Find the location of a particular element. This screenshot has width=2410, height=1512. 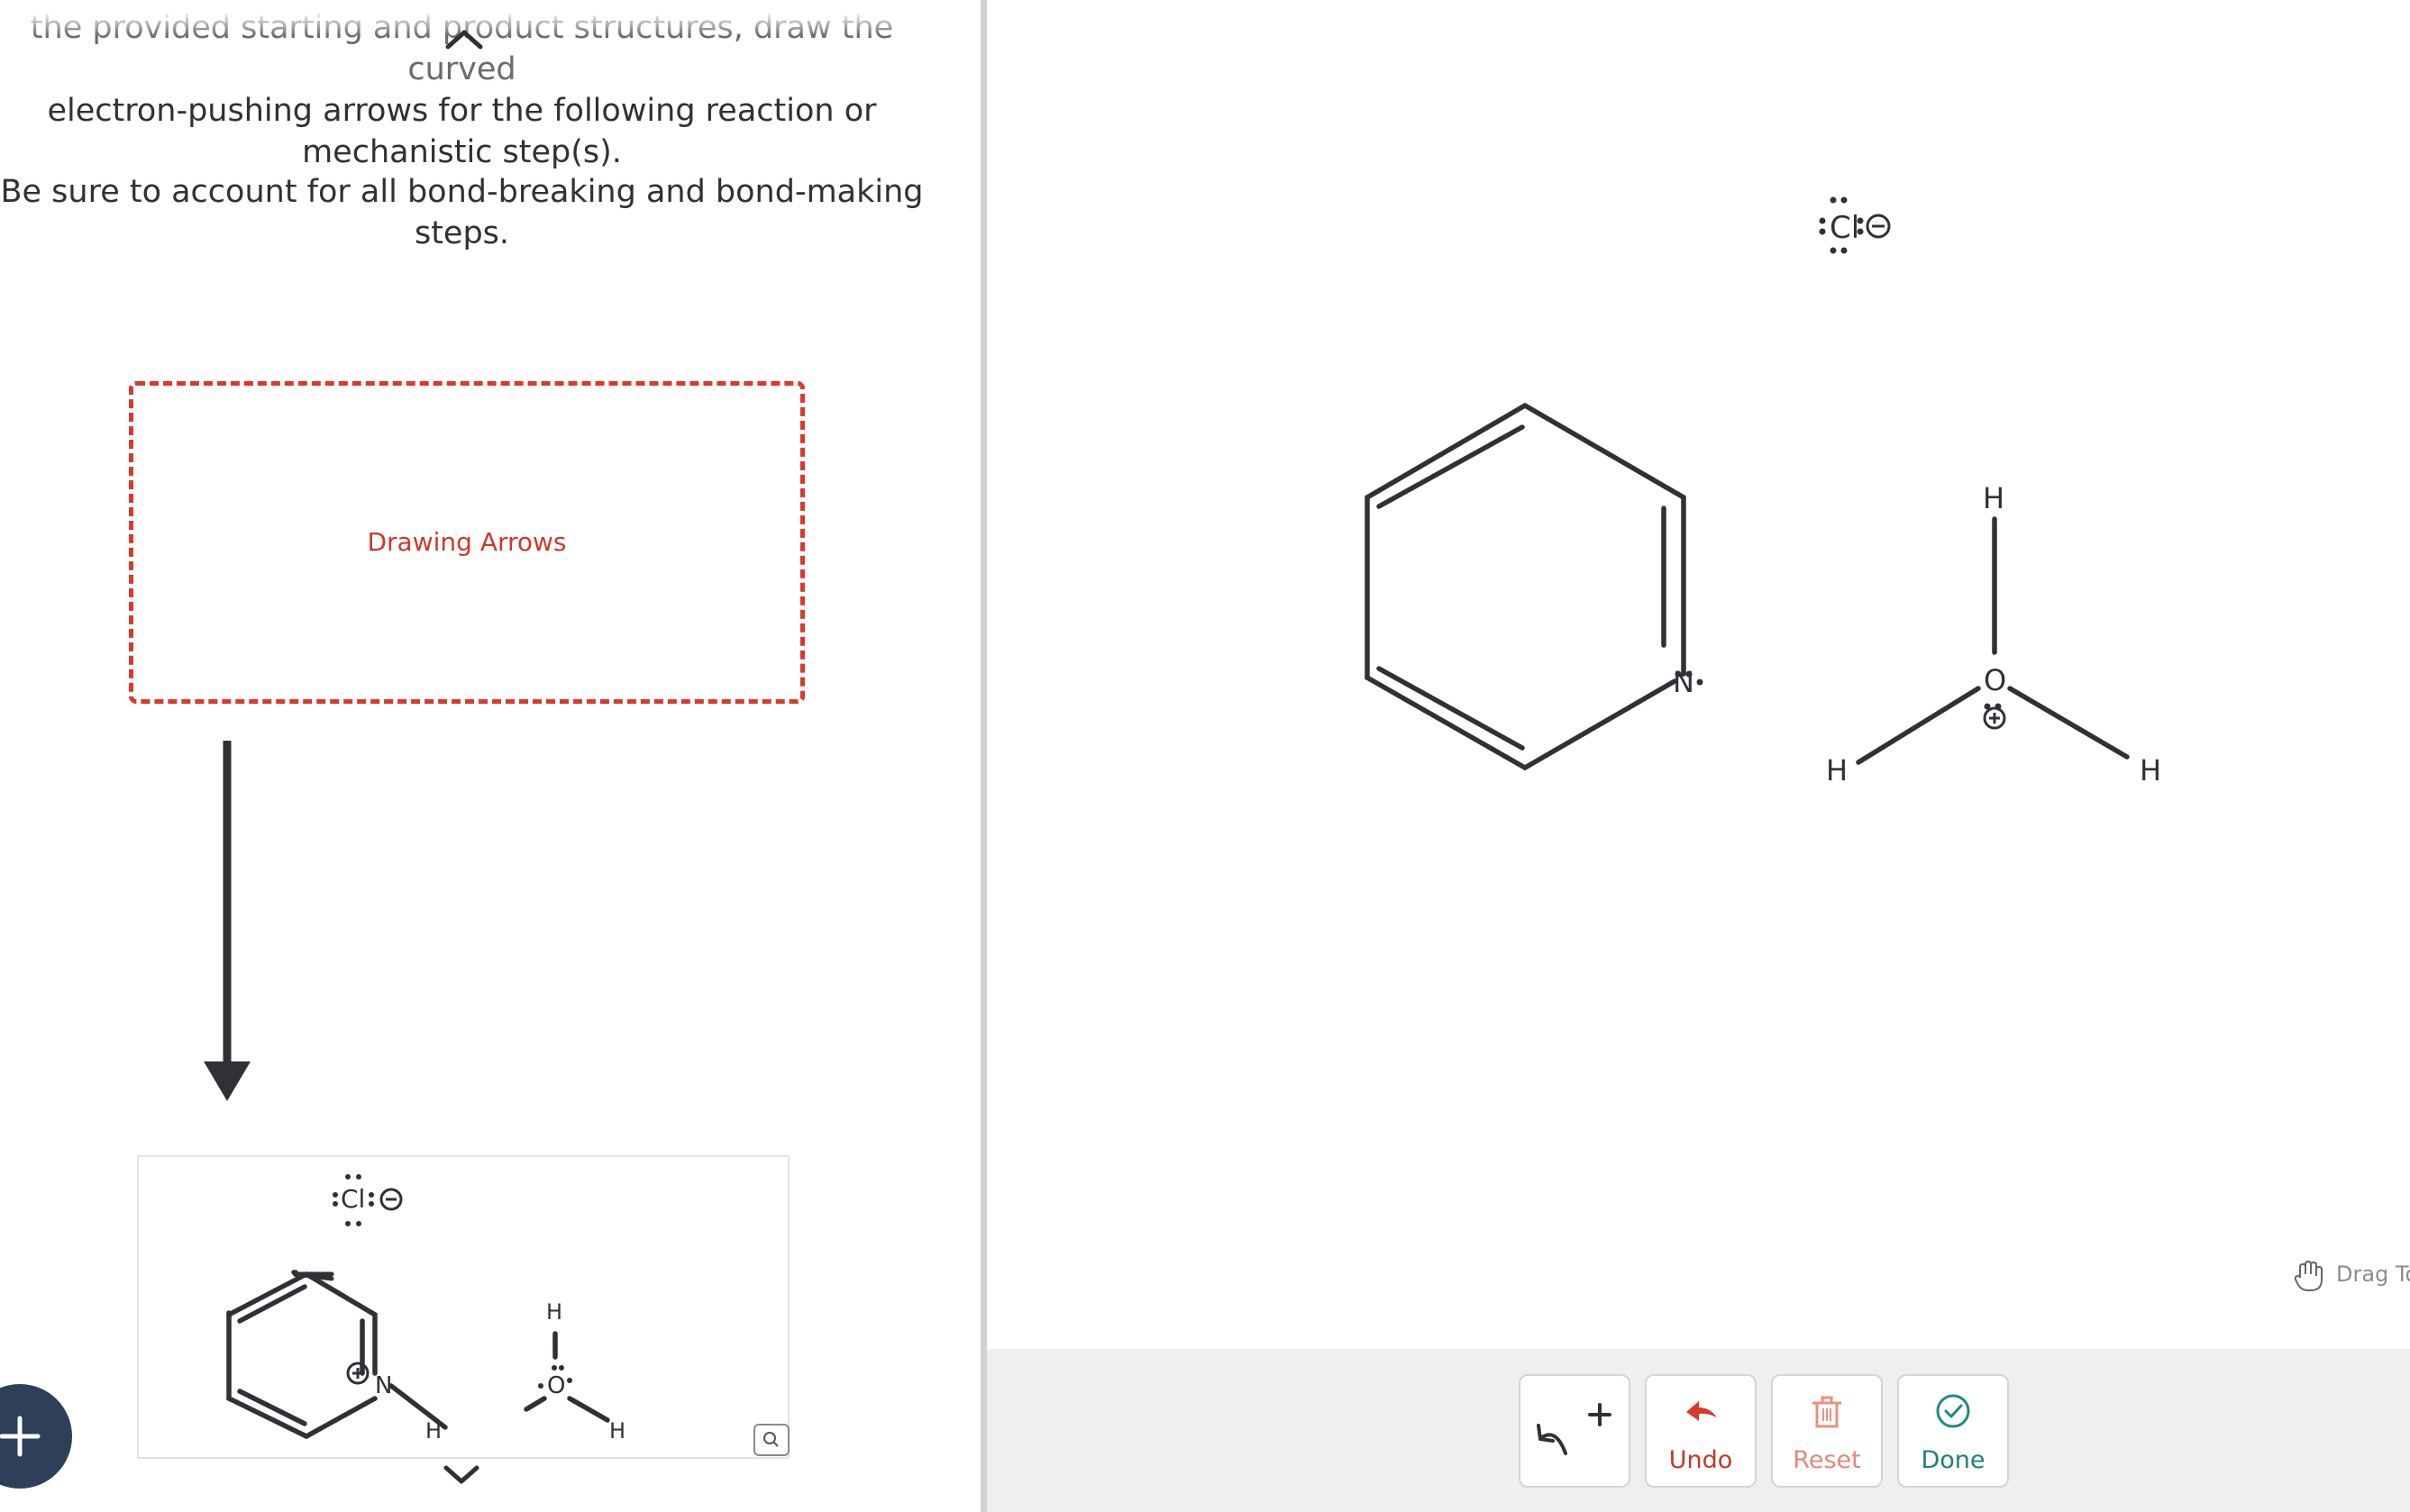

zoom-button is located at coordinates (771, 1440).